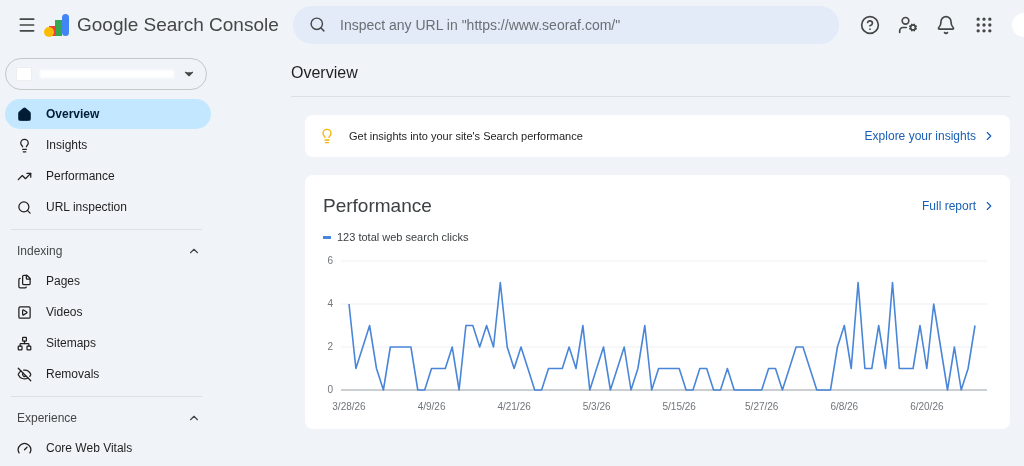  I want to click on sidebar-item: Performance, so click(108, 176).